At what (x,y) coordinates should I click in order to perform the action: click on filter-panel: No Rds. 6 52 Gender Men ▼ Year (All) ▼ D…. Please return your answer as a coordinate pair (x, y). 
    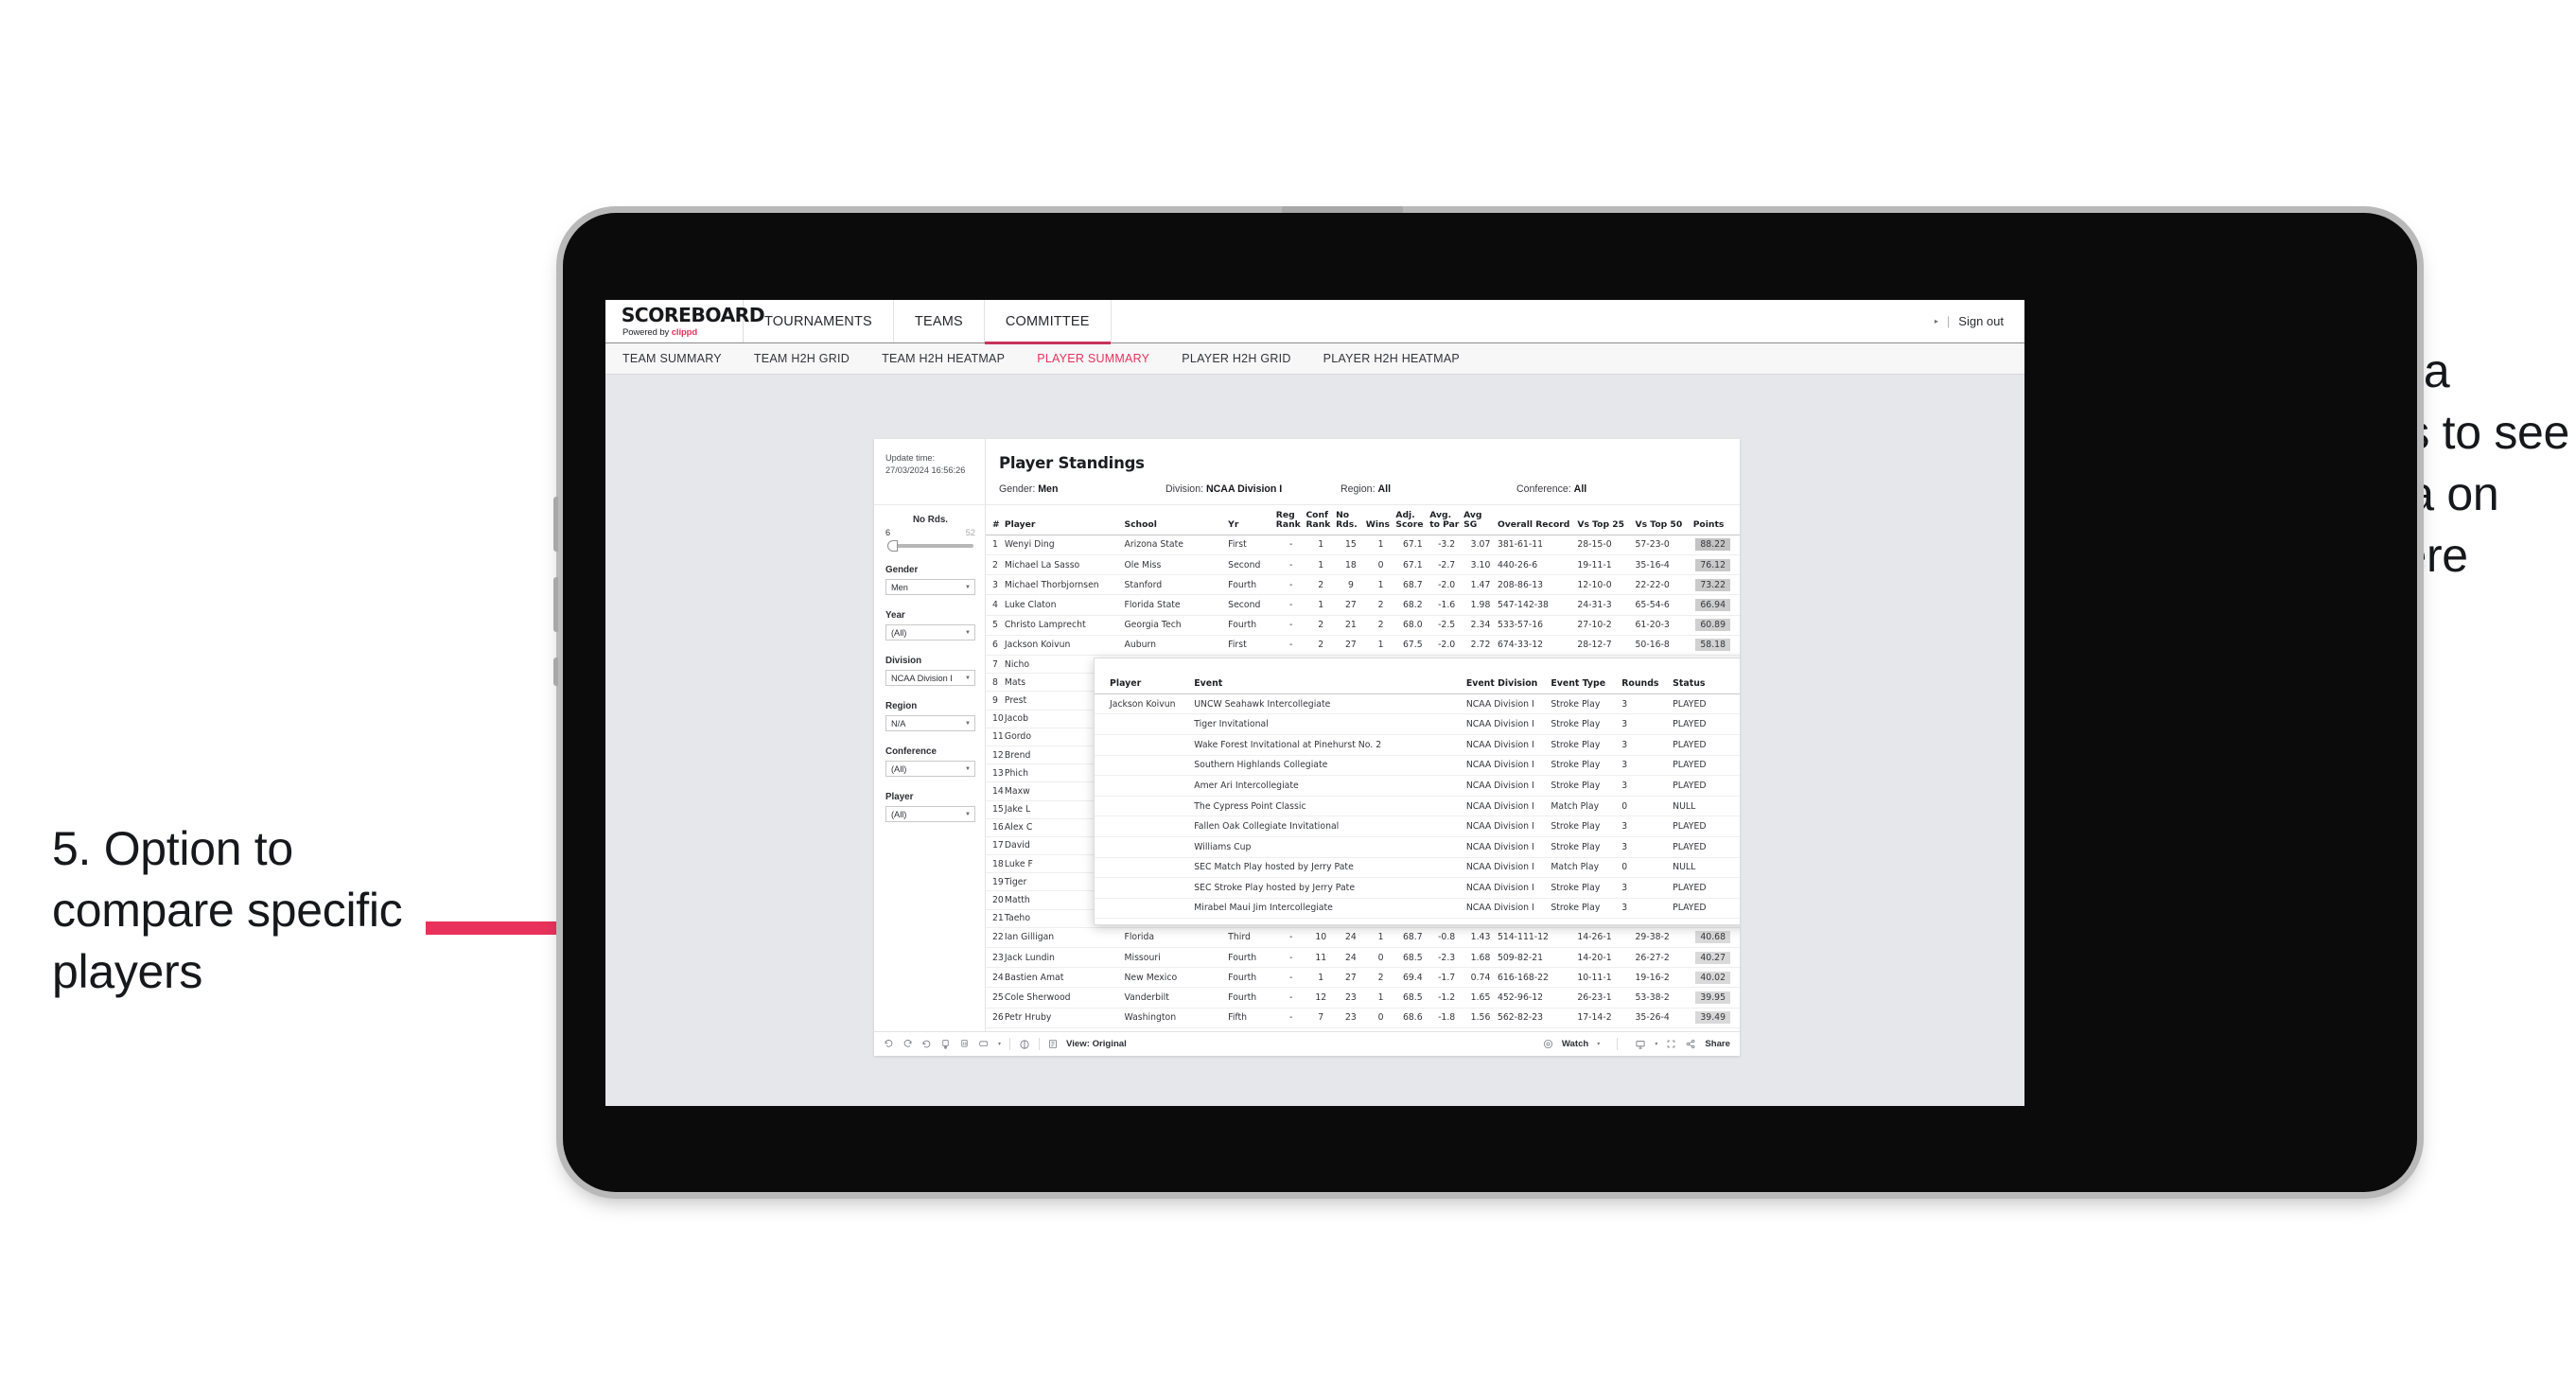
    Looking at the image, I should click on (930, 768).